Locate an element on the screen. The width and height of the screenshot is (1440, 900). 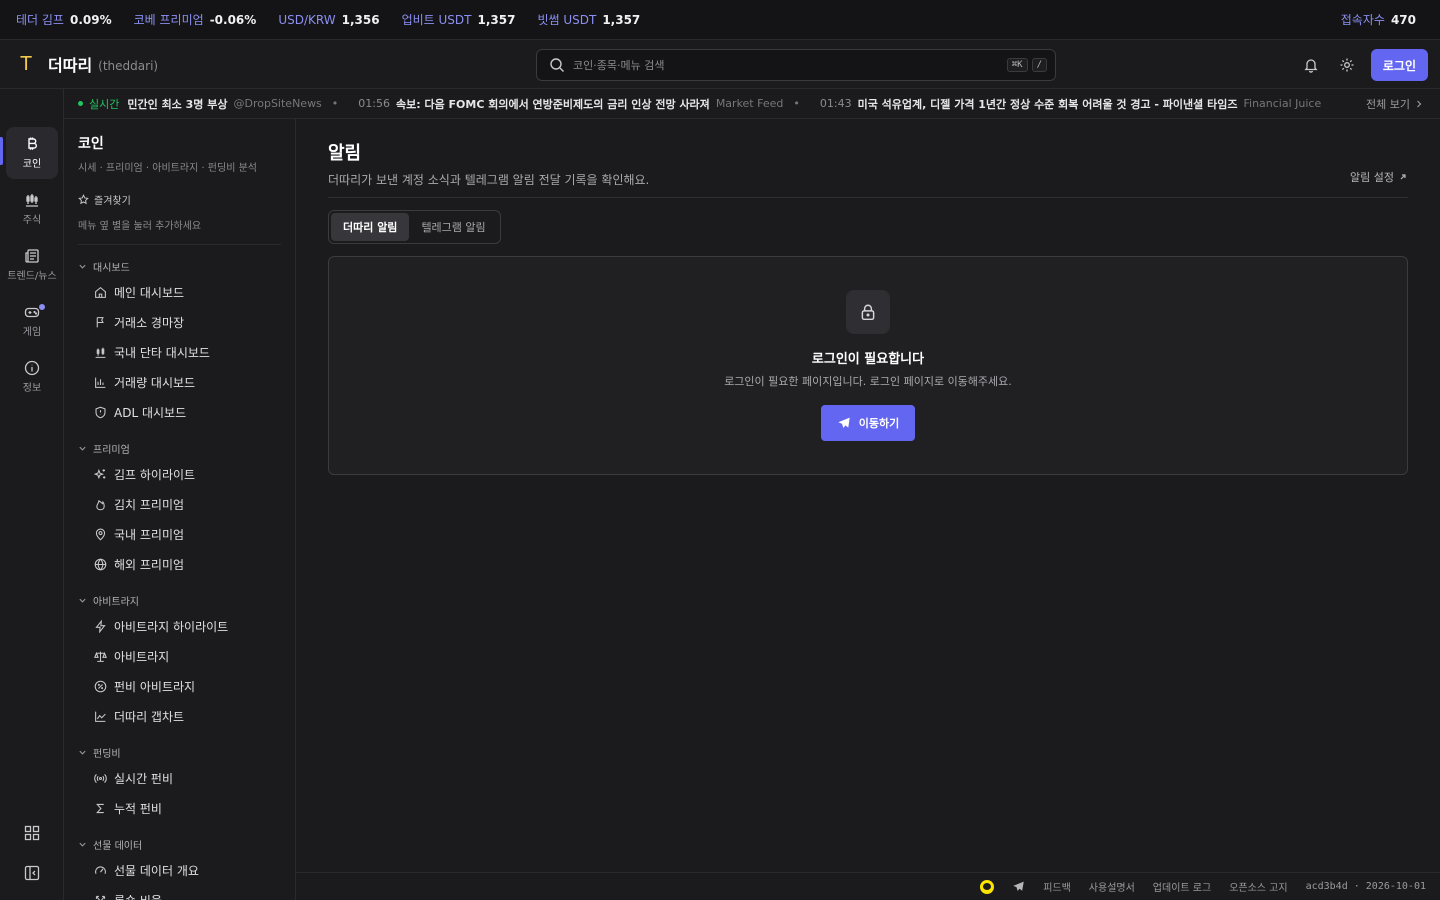
nav-item-adl-dashboard: ADL 대시보드 is located at coordinates (179, 412).